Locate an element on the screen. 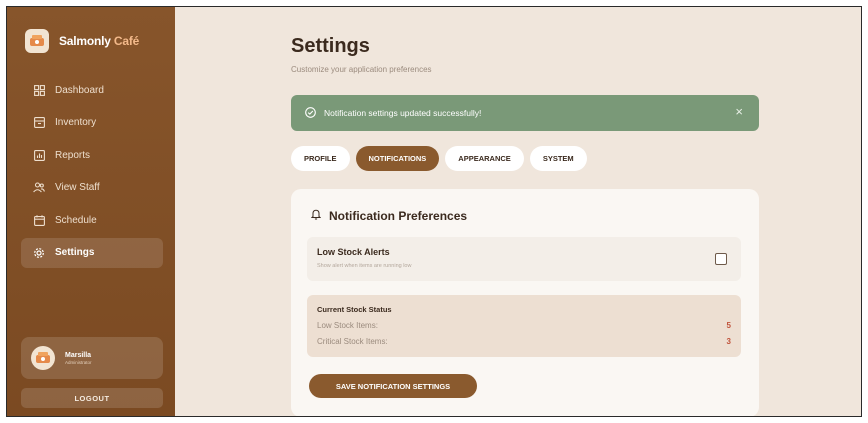  sidebar-item-label: Reports is located at coordinates (73, 155).